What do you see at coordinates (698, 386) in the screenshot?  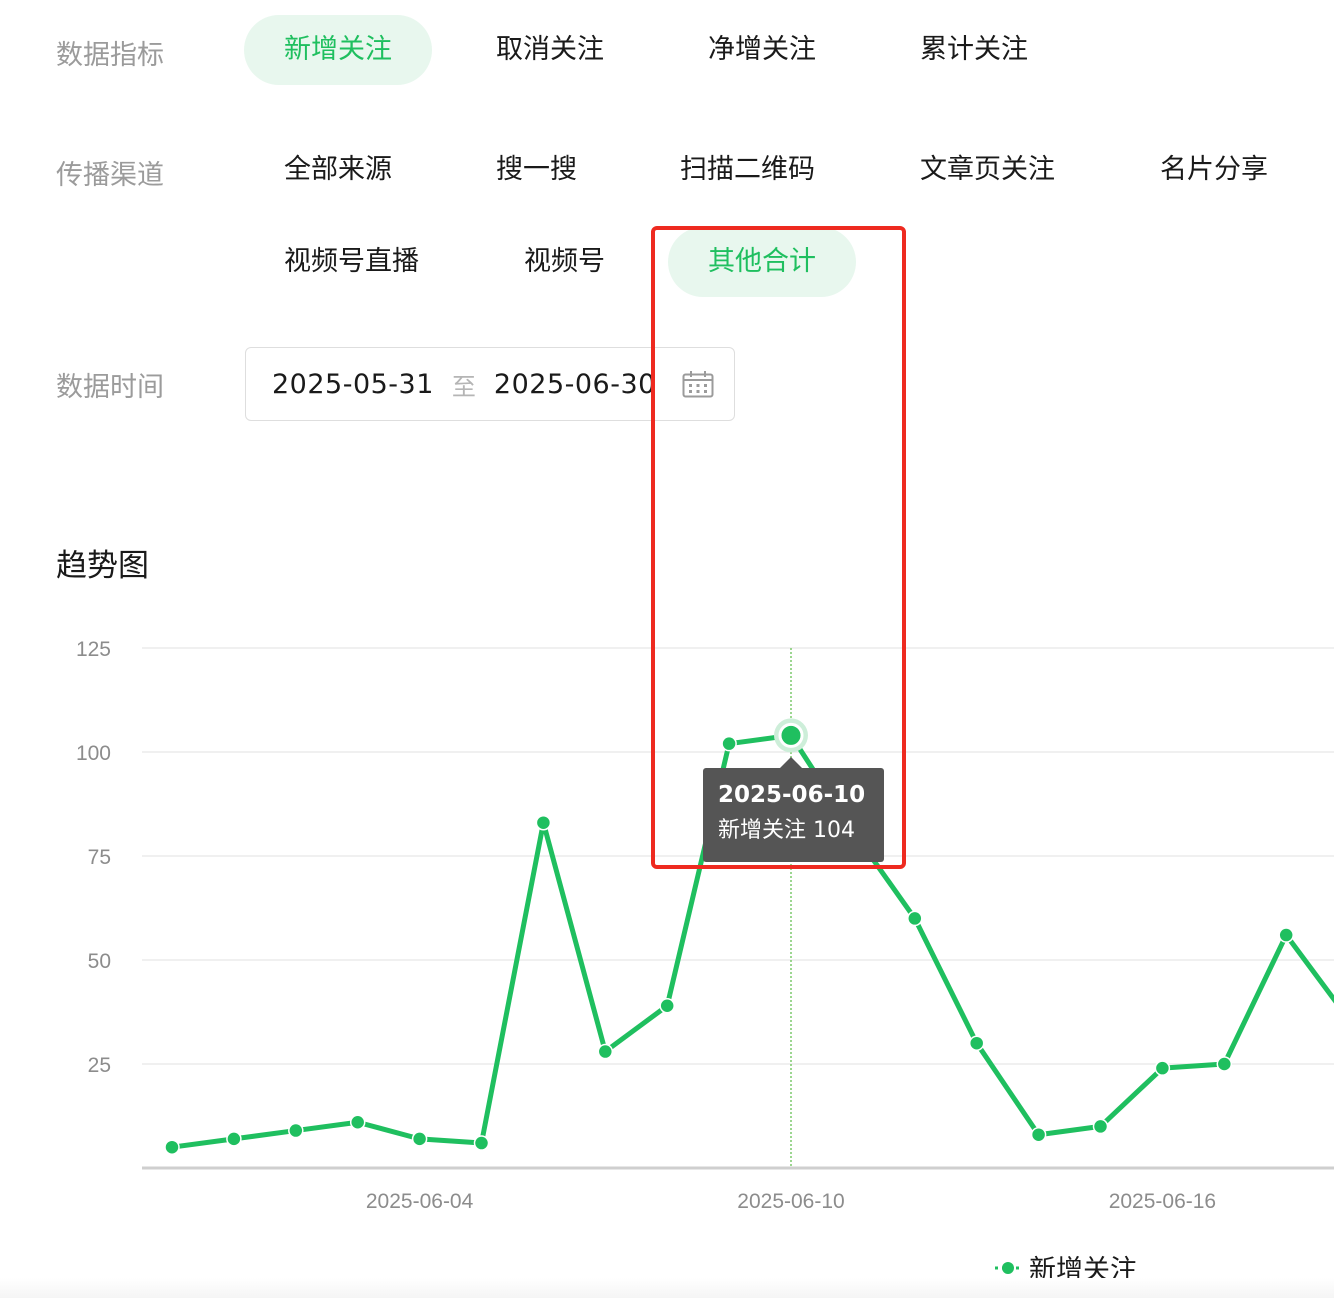 I see `calendar-icon` at bounding box center [698, 386].